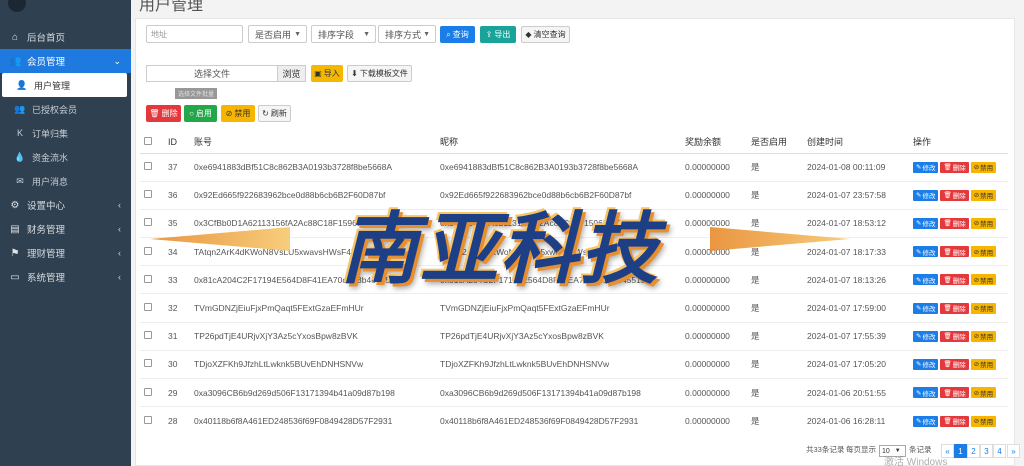  I want to click on ban-icon: ⊘, so click(976, 337).